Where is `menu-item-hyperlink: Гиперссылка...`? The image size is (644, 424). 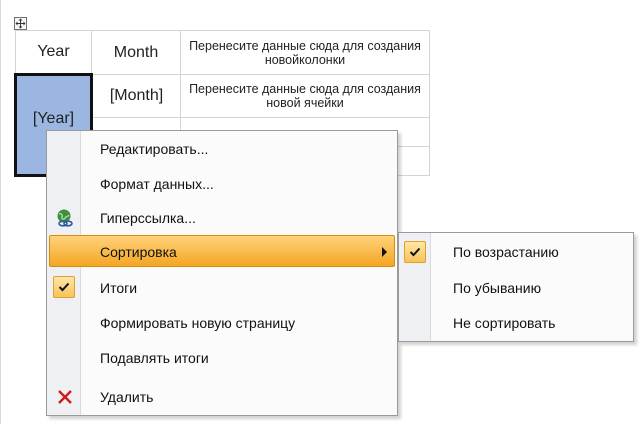
menu-item-hyperlink: Гиперссылка... is located at coordinates (222, 218).